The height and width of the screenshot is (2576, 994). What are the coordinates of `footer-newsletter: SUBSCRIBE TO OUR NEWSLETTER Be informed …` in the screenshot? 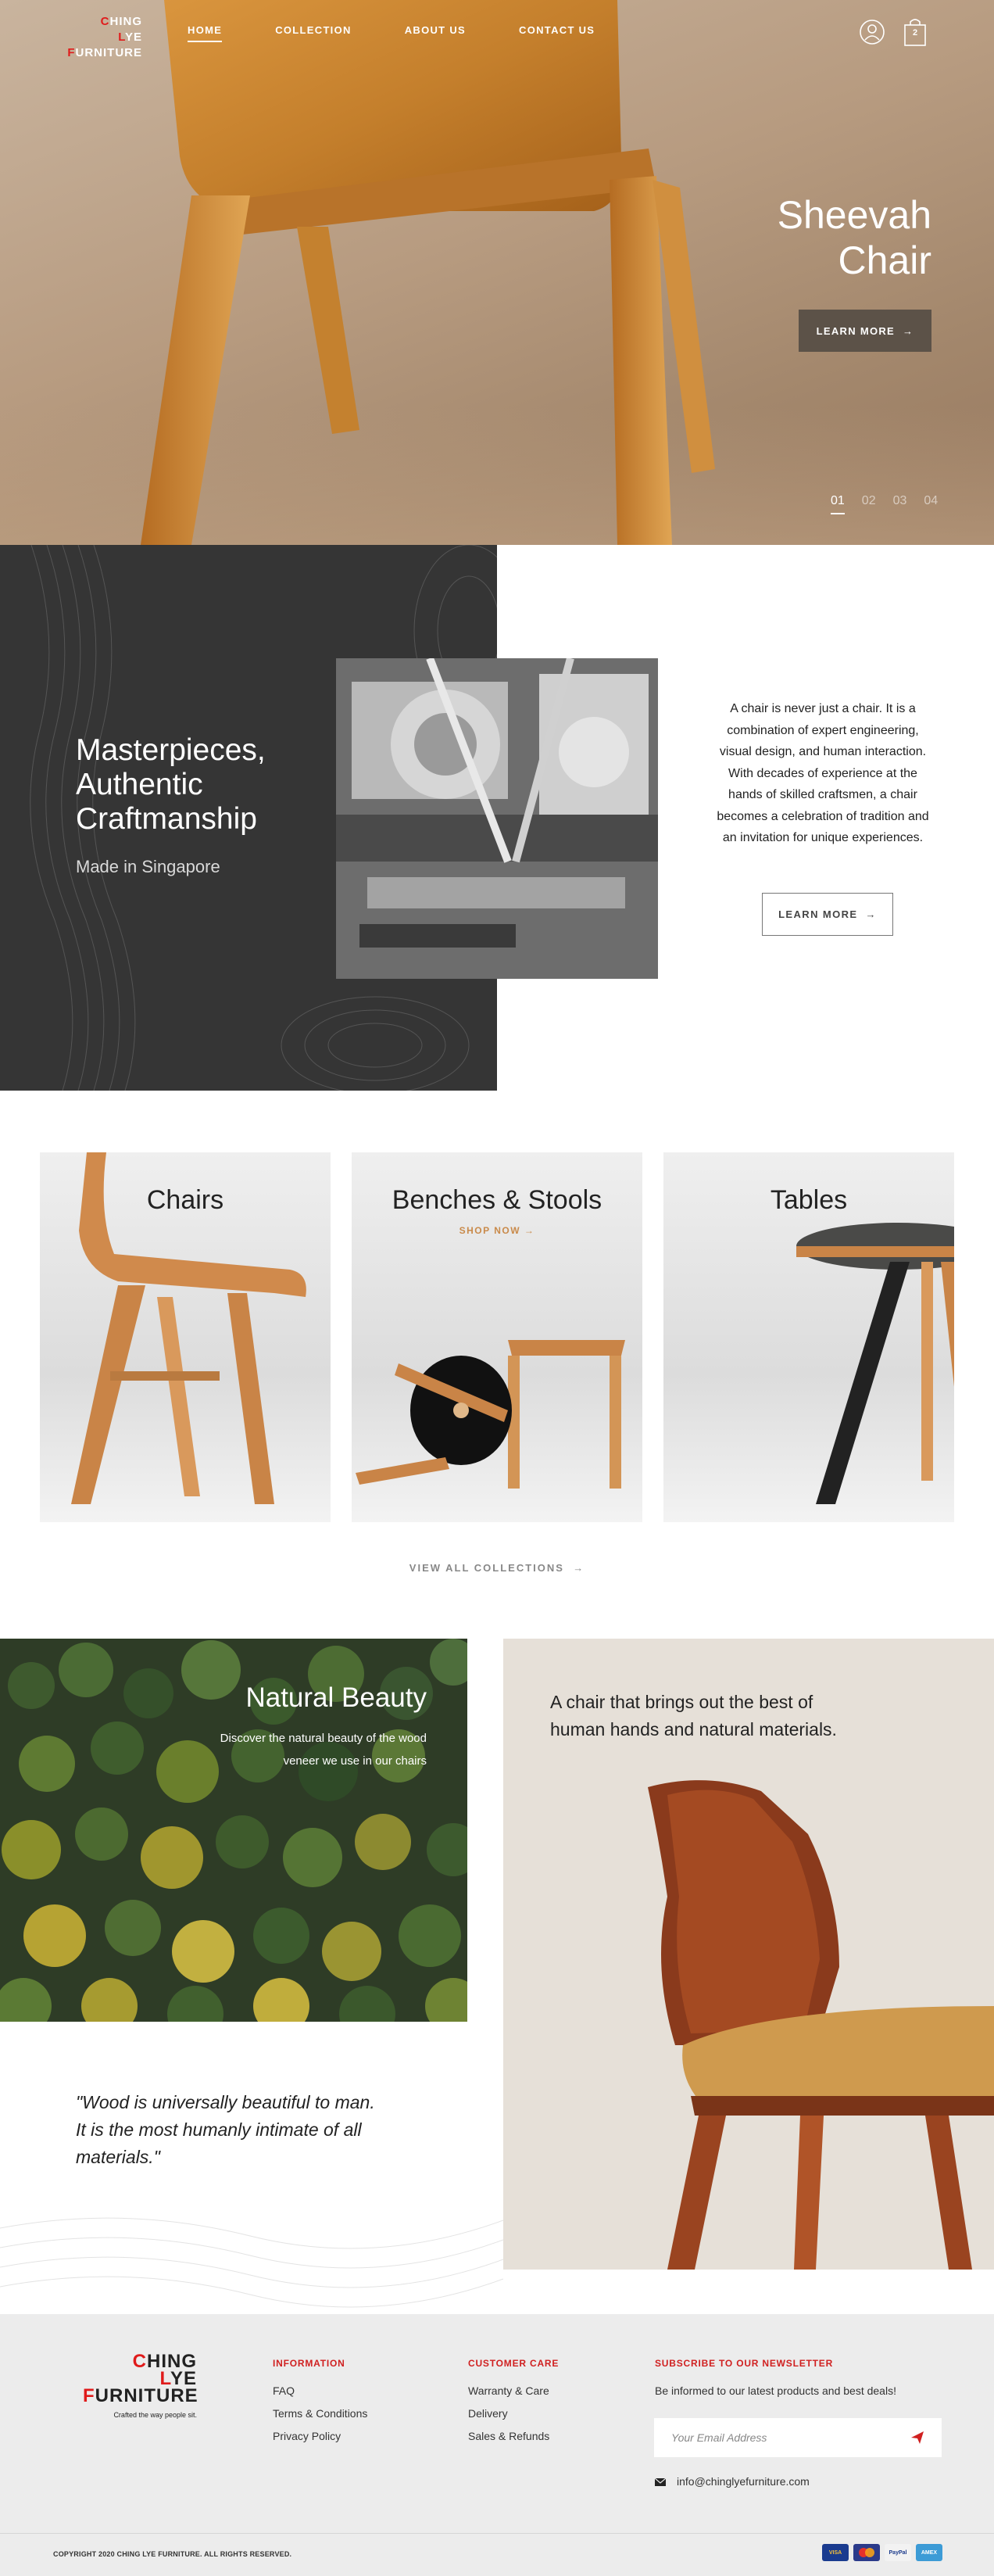 It's located at (775, 2380).